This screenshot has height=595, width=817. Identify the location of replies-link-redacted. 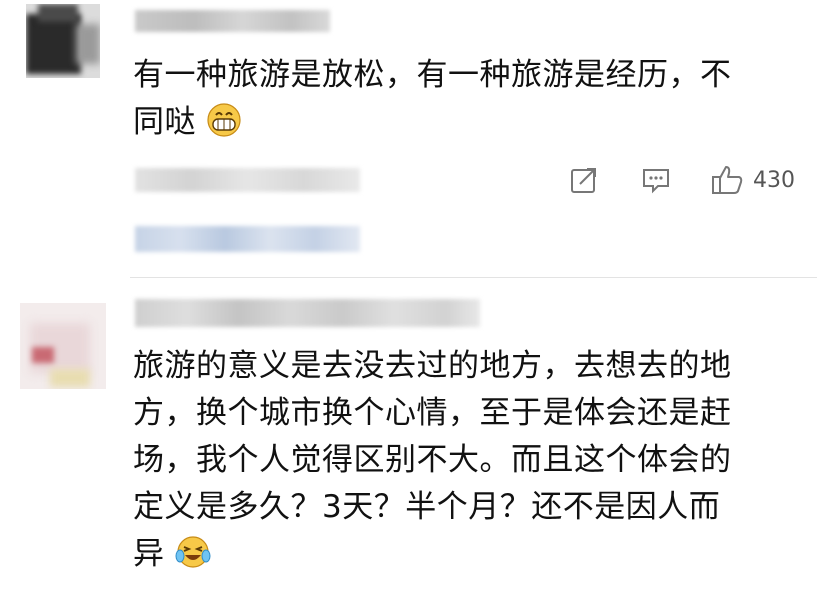
(247, 239).